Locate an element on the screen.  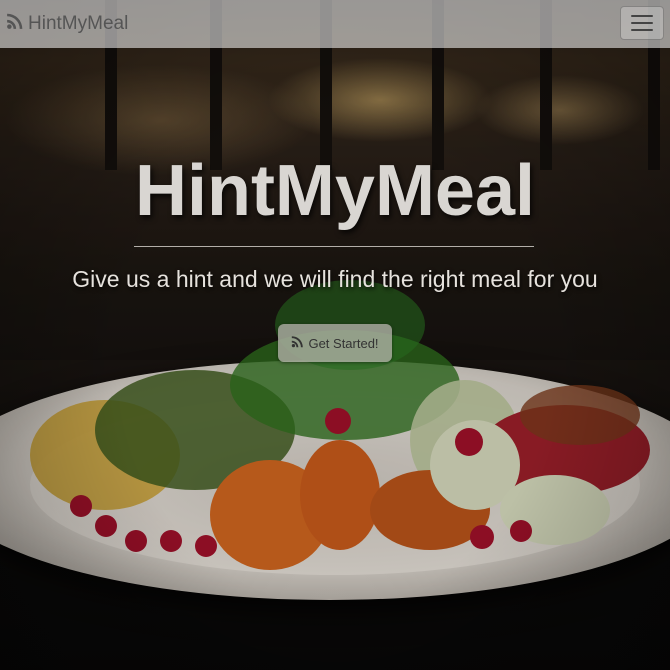
get-started-button: Get Started! is located at coordinates (335, 343).